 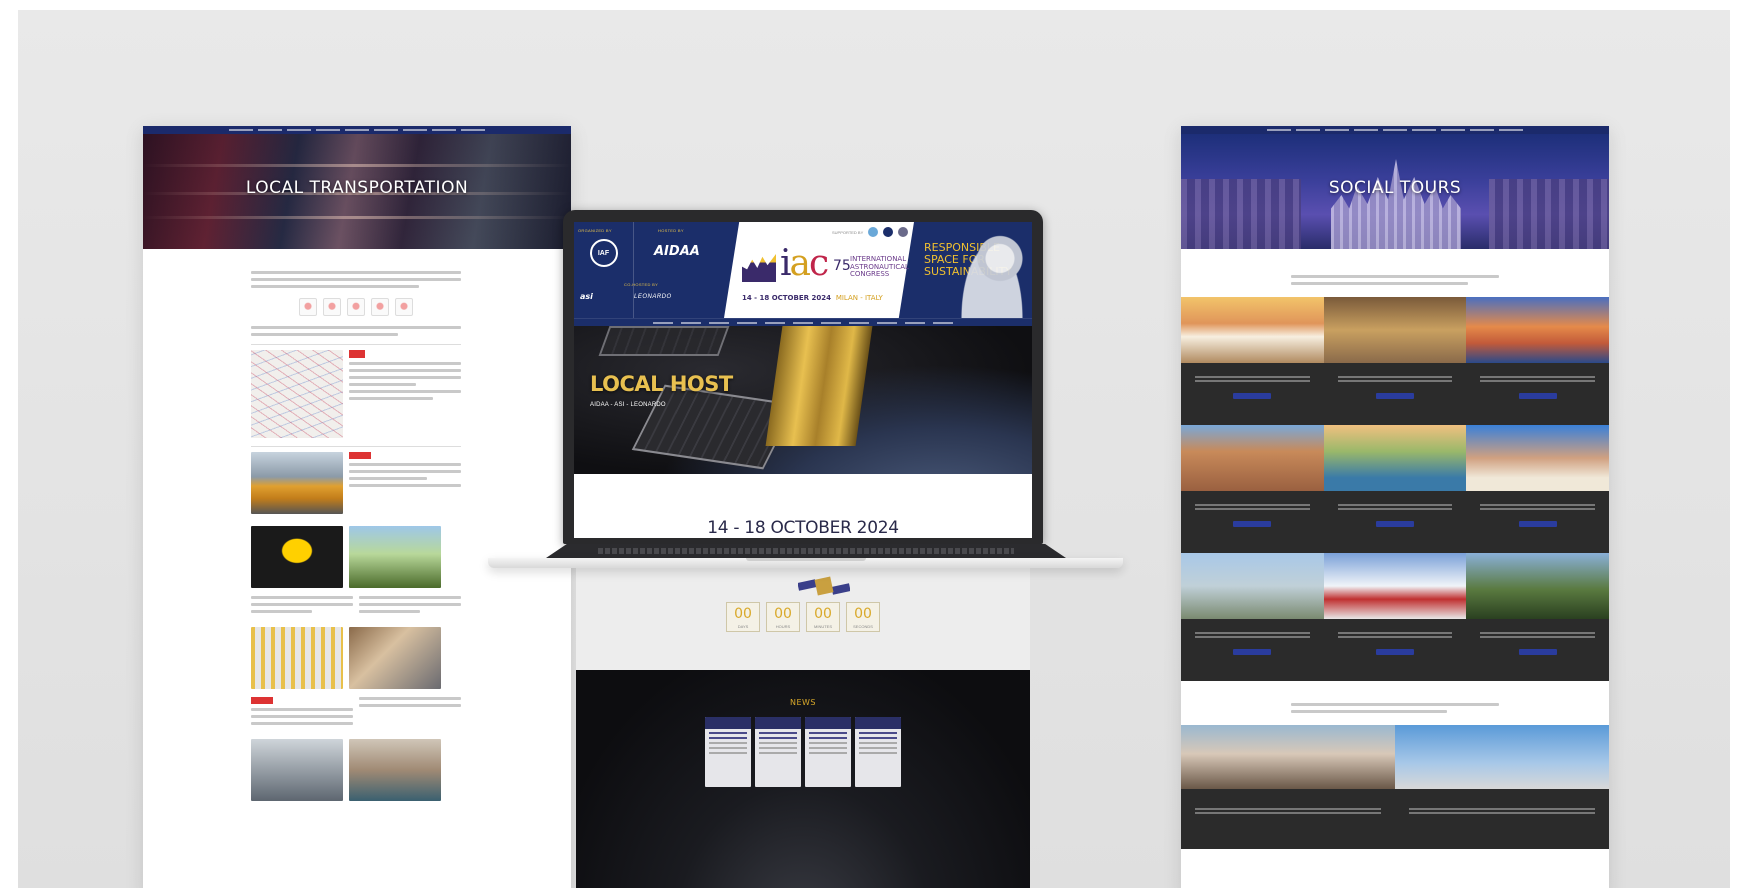 I want to click on hero-title: SOCIAL TOURS, so click(x=1395, y=188).